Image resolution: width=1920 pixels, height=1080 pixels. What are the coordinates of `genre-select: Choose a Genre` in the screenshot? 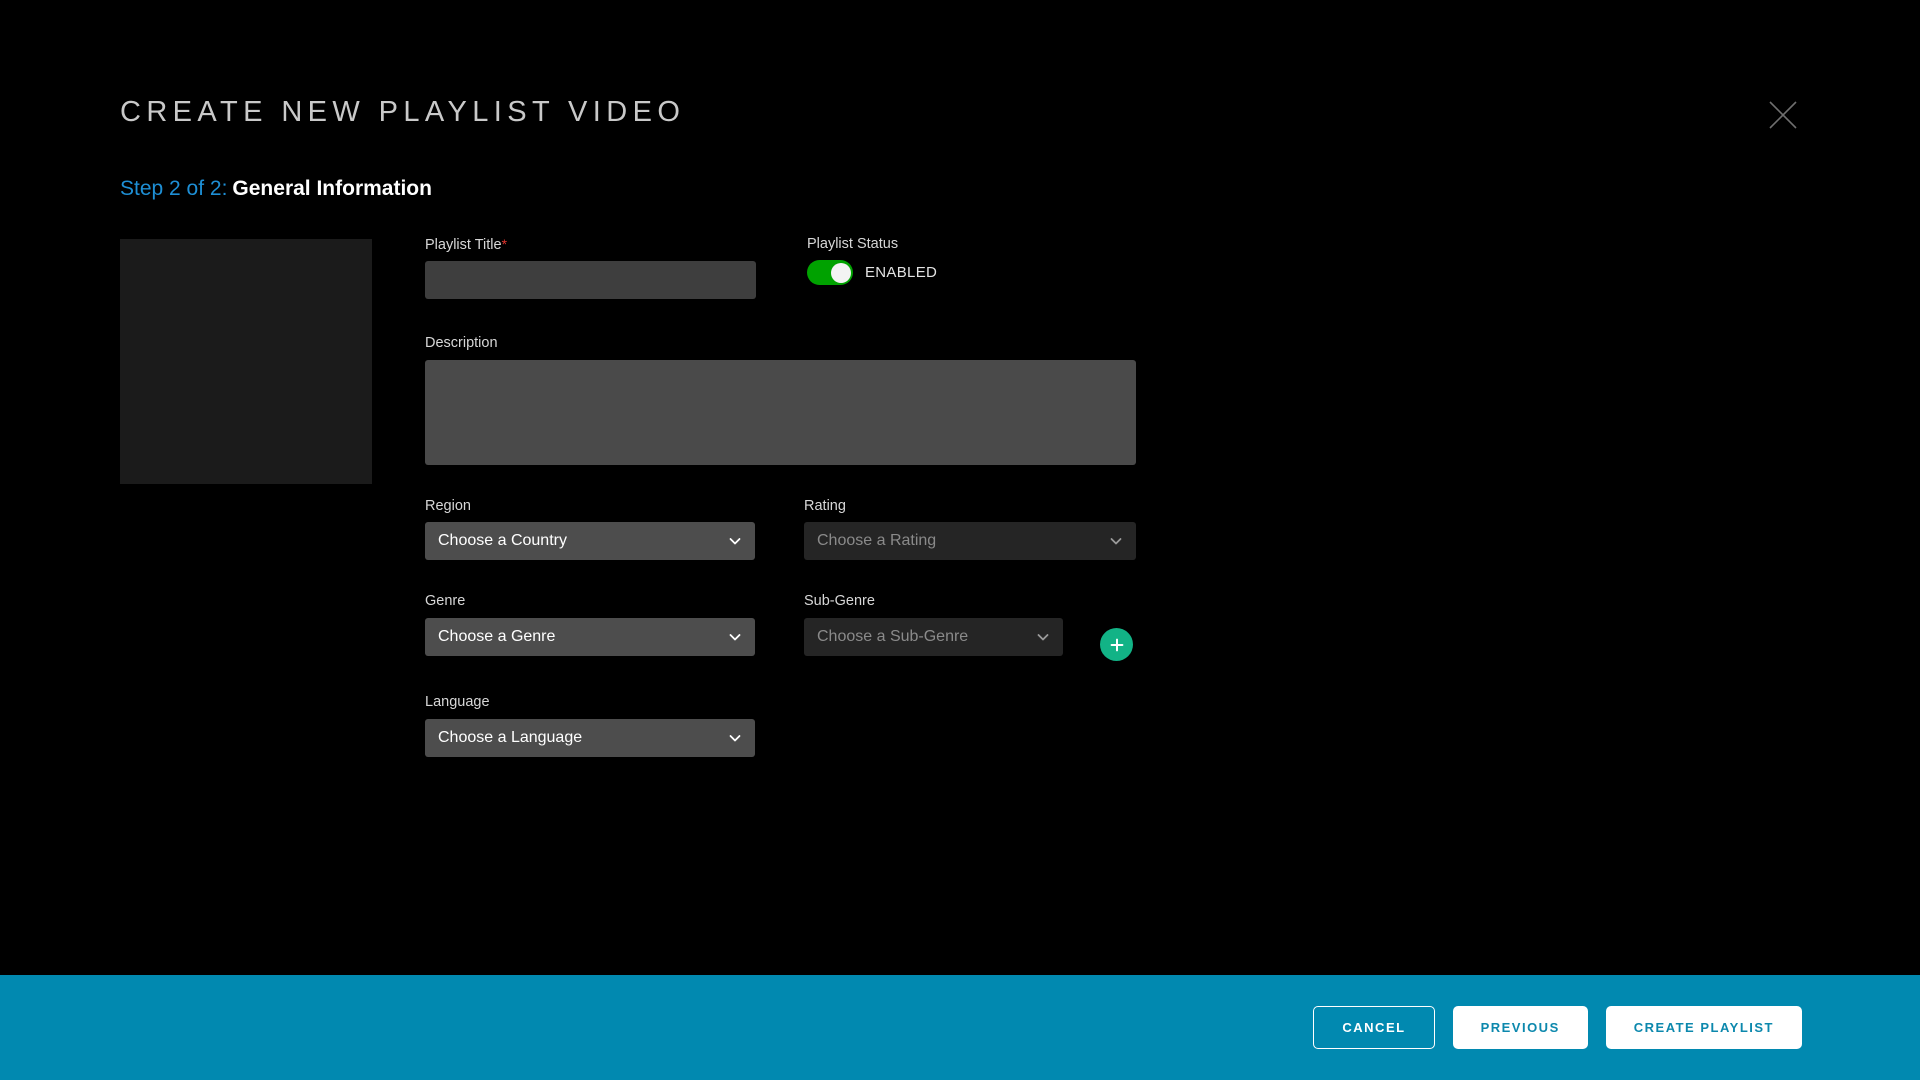 It's located at (590, 636).